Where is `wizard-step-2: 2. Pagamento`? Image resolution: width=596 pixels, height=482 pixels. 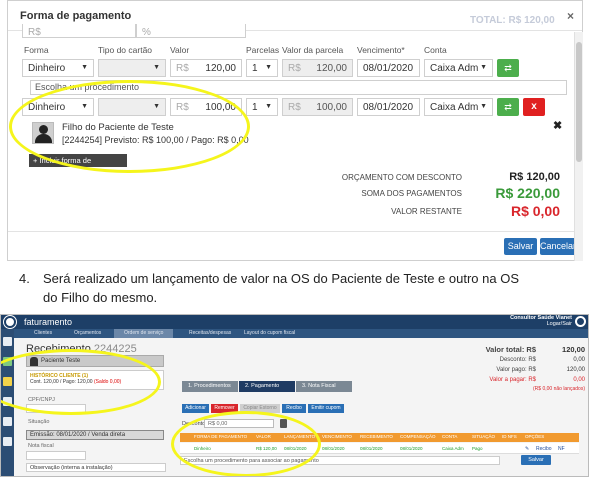
wizard-step-2: 2. Pagamento is located at coordinates (267, 386).